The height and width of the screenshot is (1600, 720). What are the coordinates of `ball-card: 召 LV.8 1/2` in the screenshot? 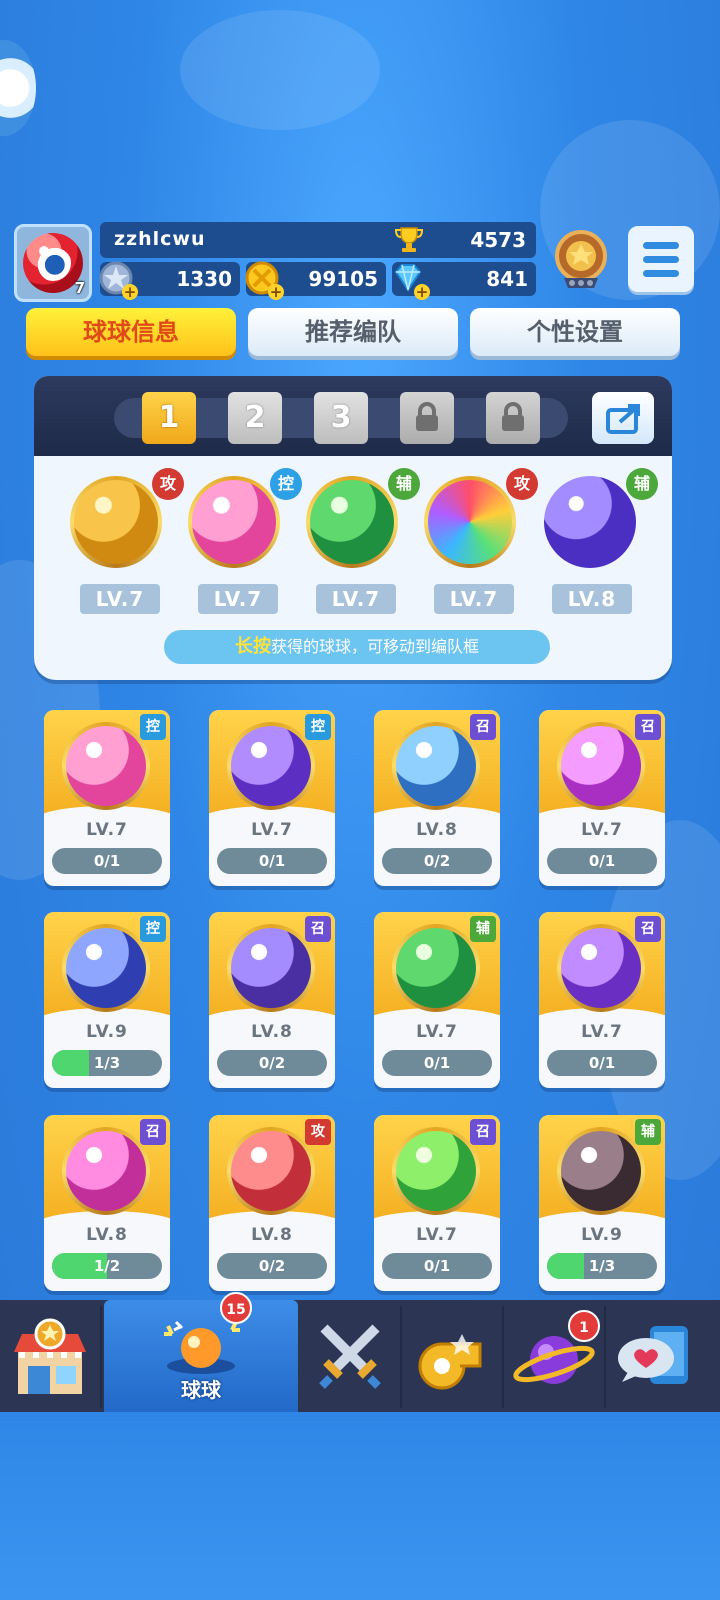 It's located at (107, 1203).